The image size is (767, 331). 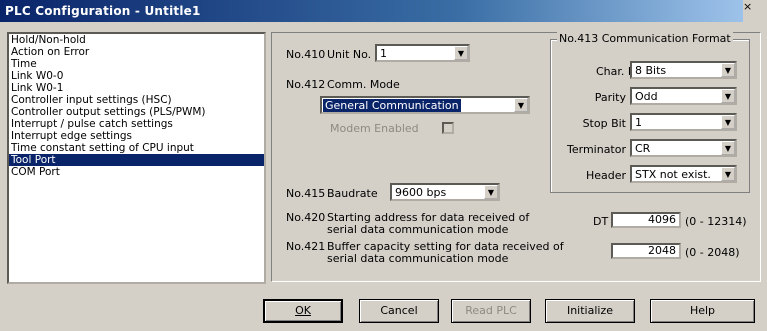 What do you see at coordinates (643, 148) in the screenshot?
I see `terminator-value: CR` at bounding box center [643, 148].